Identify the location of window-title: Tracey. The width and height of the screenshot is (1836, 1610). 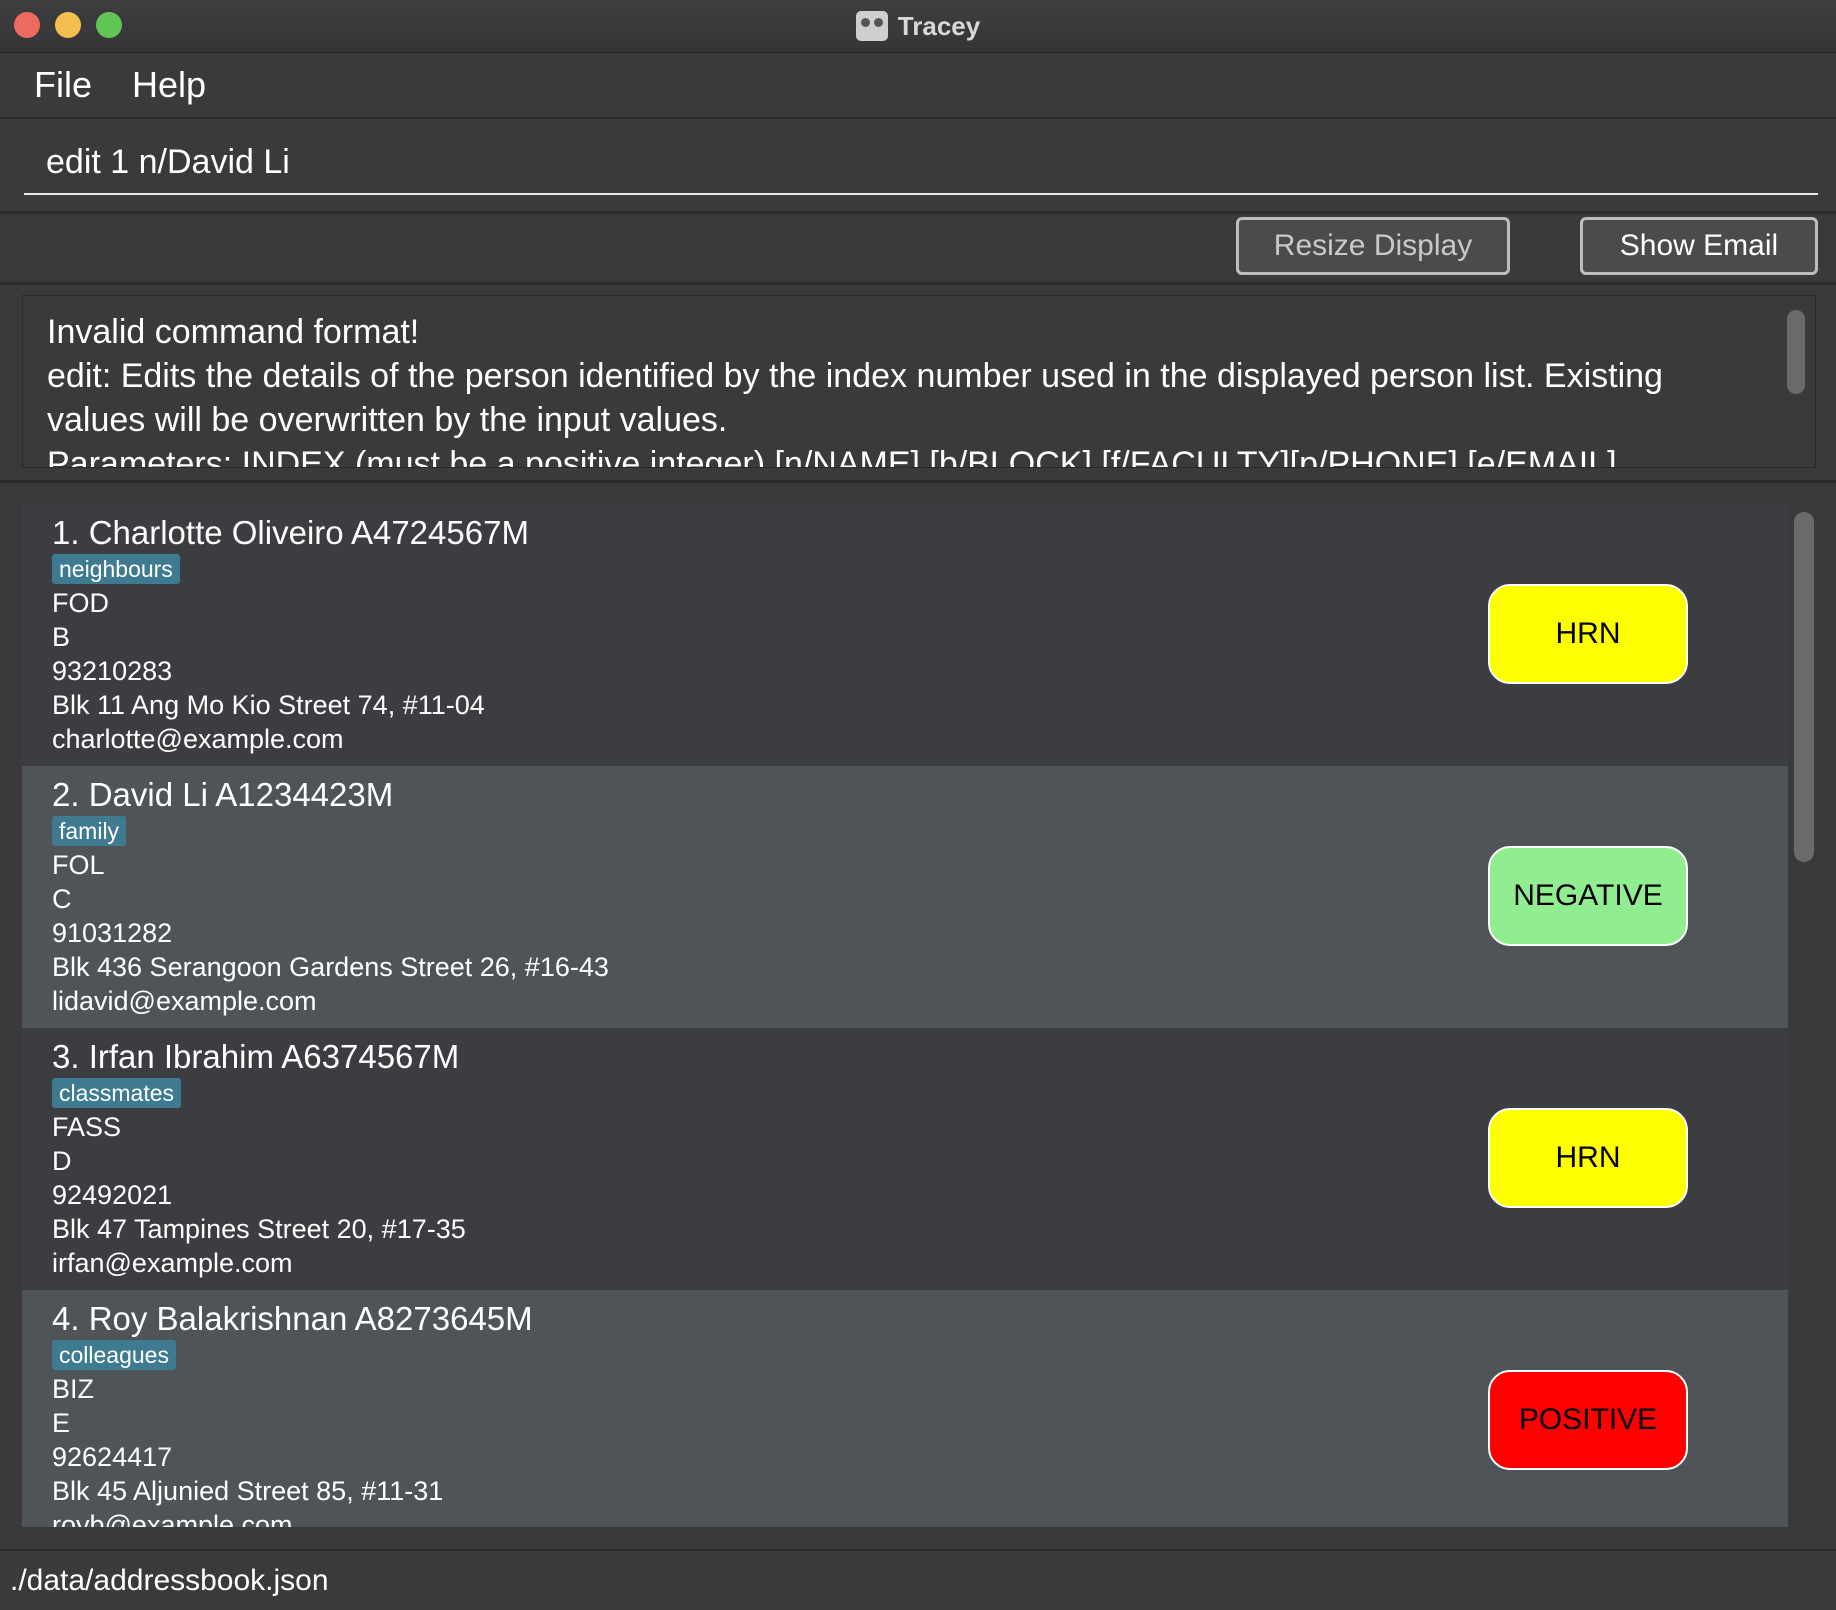
(939, 25).